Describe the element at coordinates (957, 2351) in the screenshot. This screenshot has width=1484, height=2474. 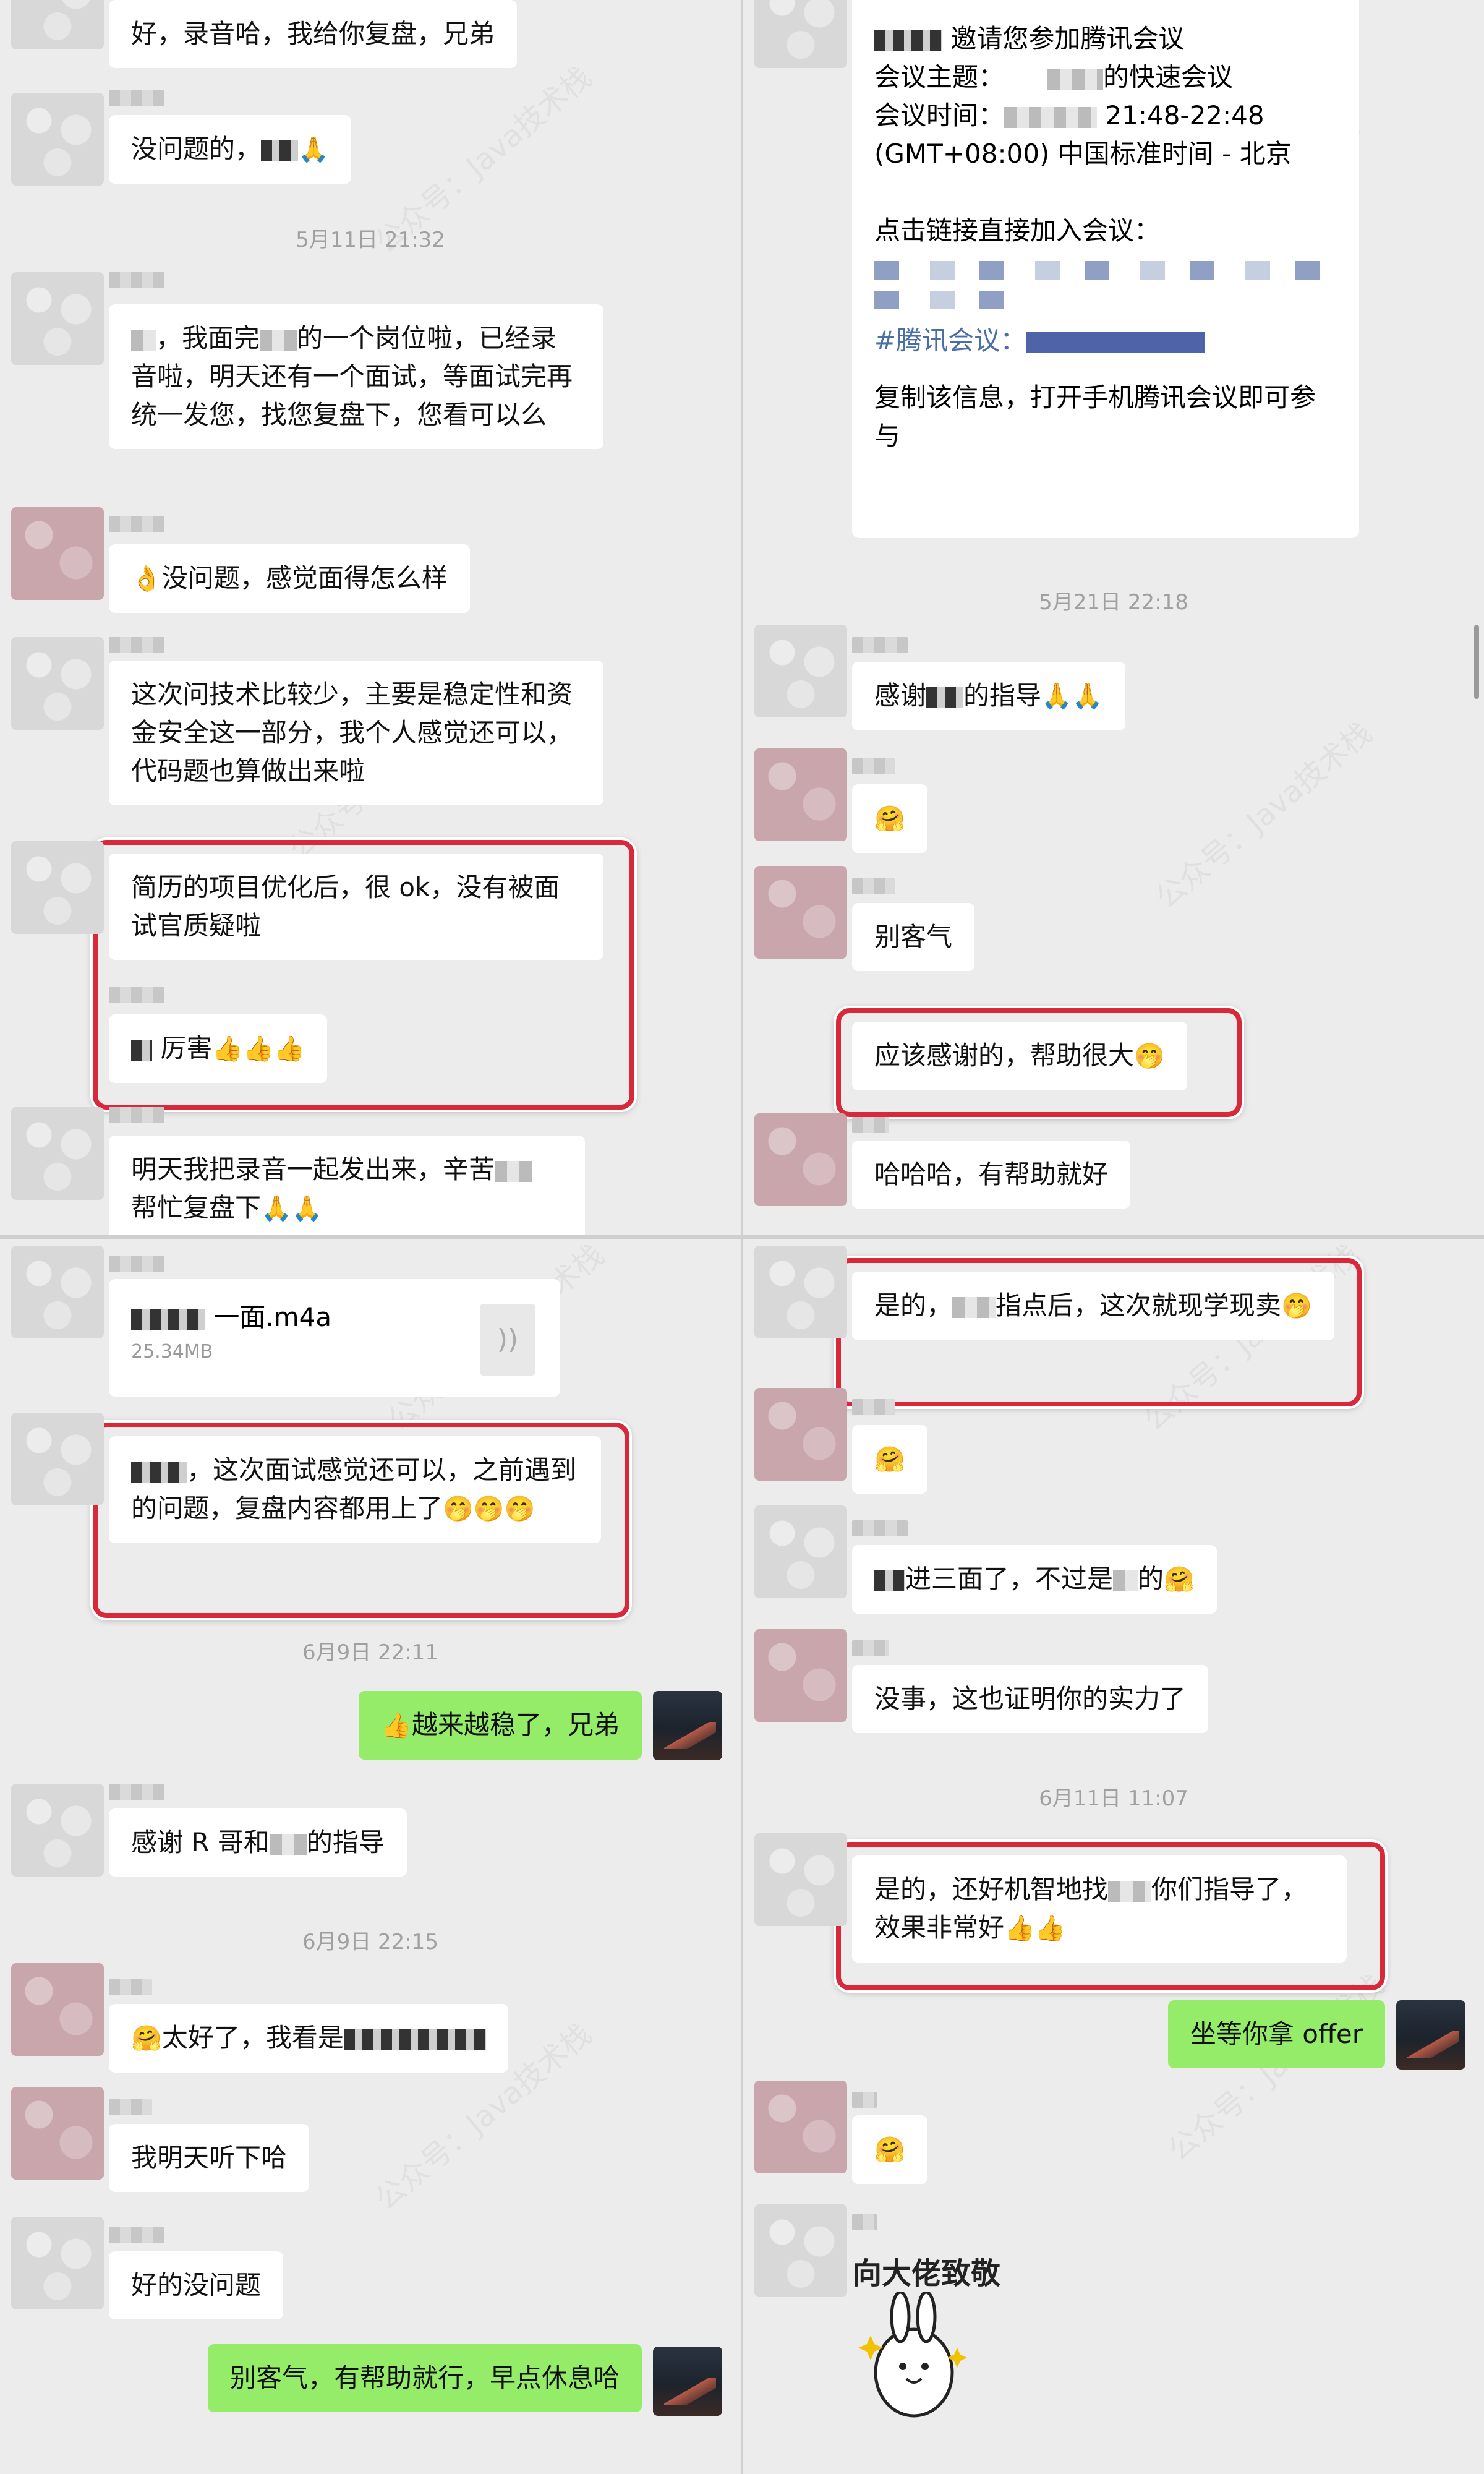
I see `salute-sticker: 向大佬致敬` at that location.